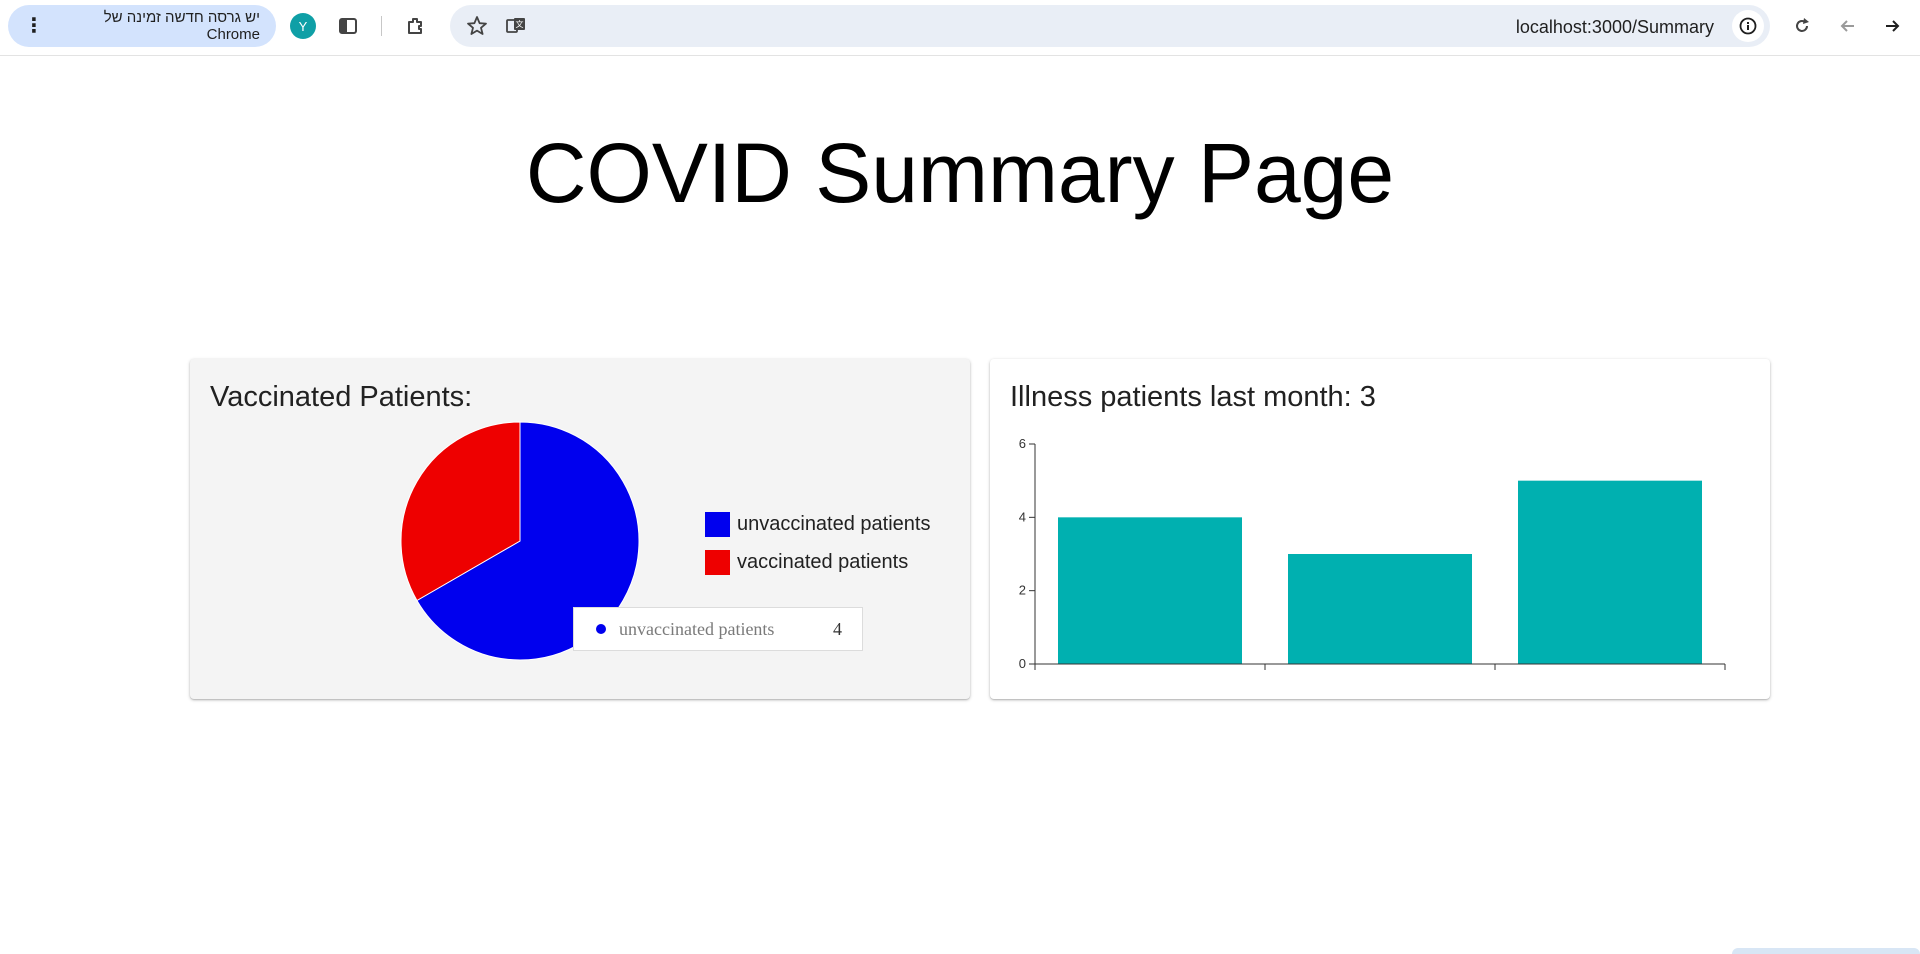  What do you see at coordinates (477, 26) in the screenshot?
I see `bookmark-star-icon` at bounding box center [477, 26].